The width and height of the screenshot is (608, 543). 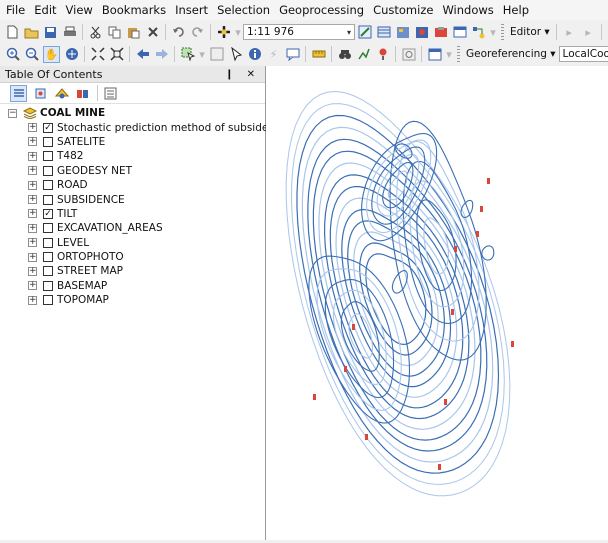 What do you see at coordinates (79, 10) in the screenshot?
I see `menu-view: View` at bounding box center [79, 10].